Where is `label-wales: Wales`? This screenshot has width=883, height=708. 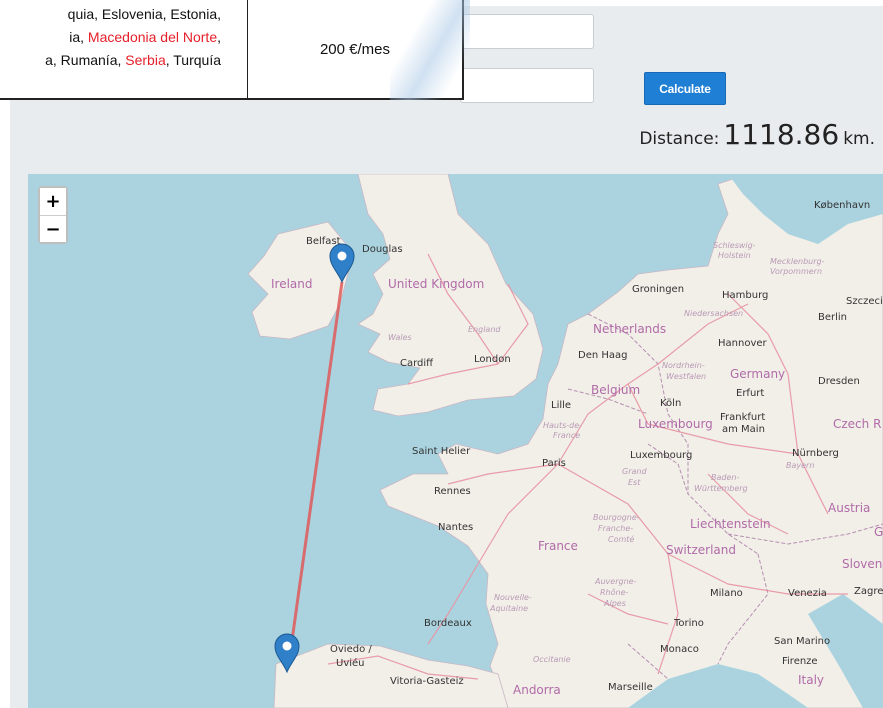
label-wales: Wales is located at coordinates (400, 337).